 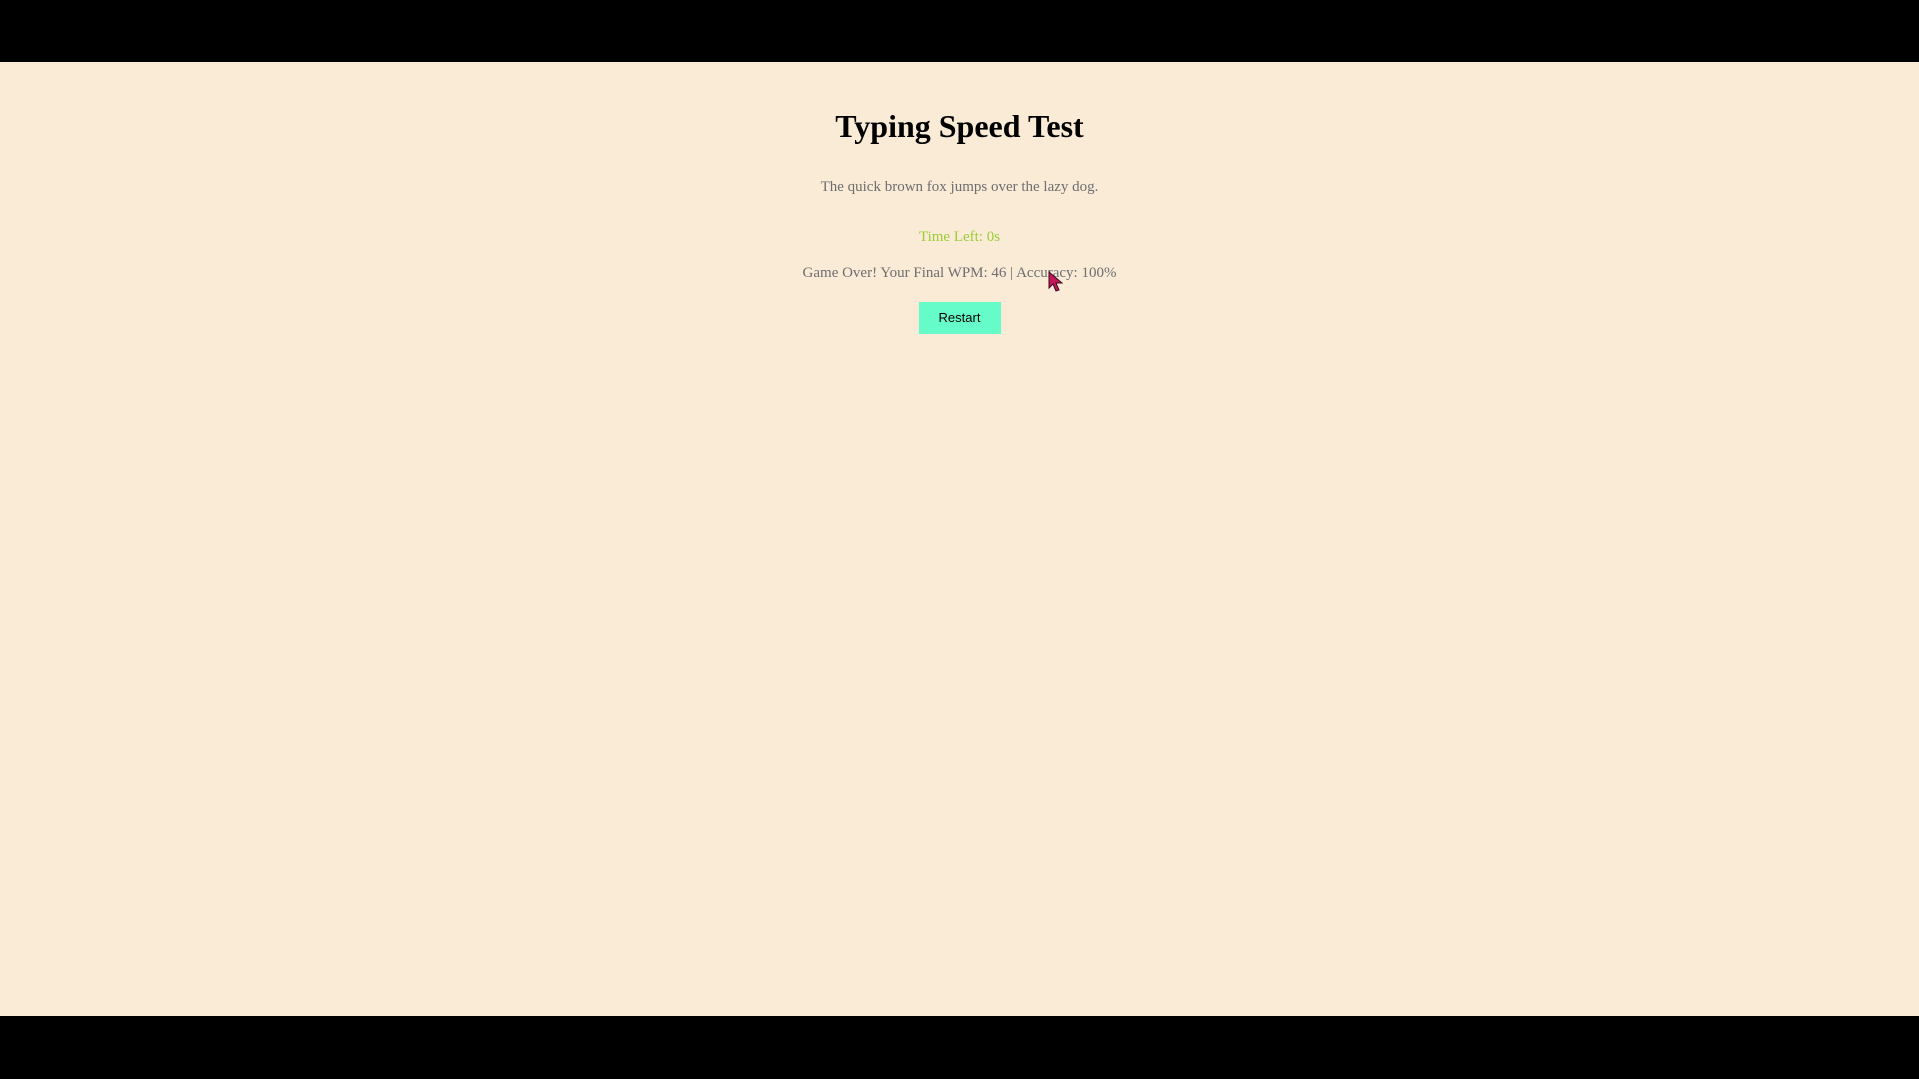 I want to click on restart-container: Restart, so click(x=959, y=318).